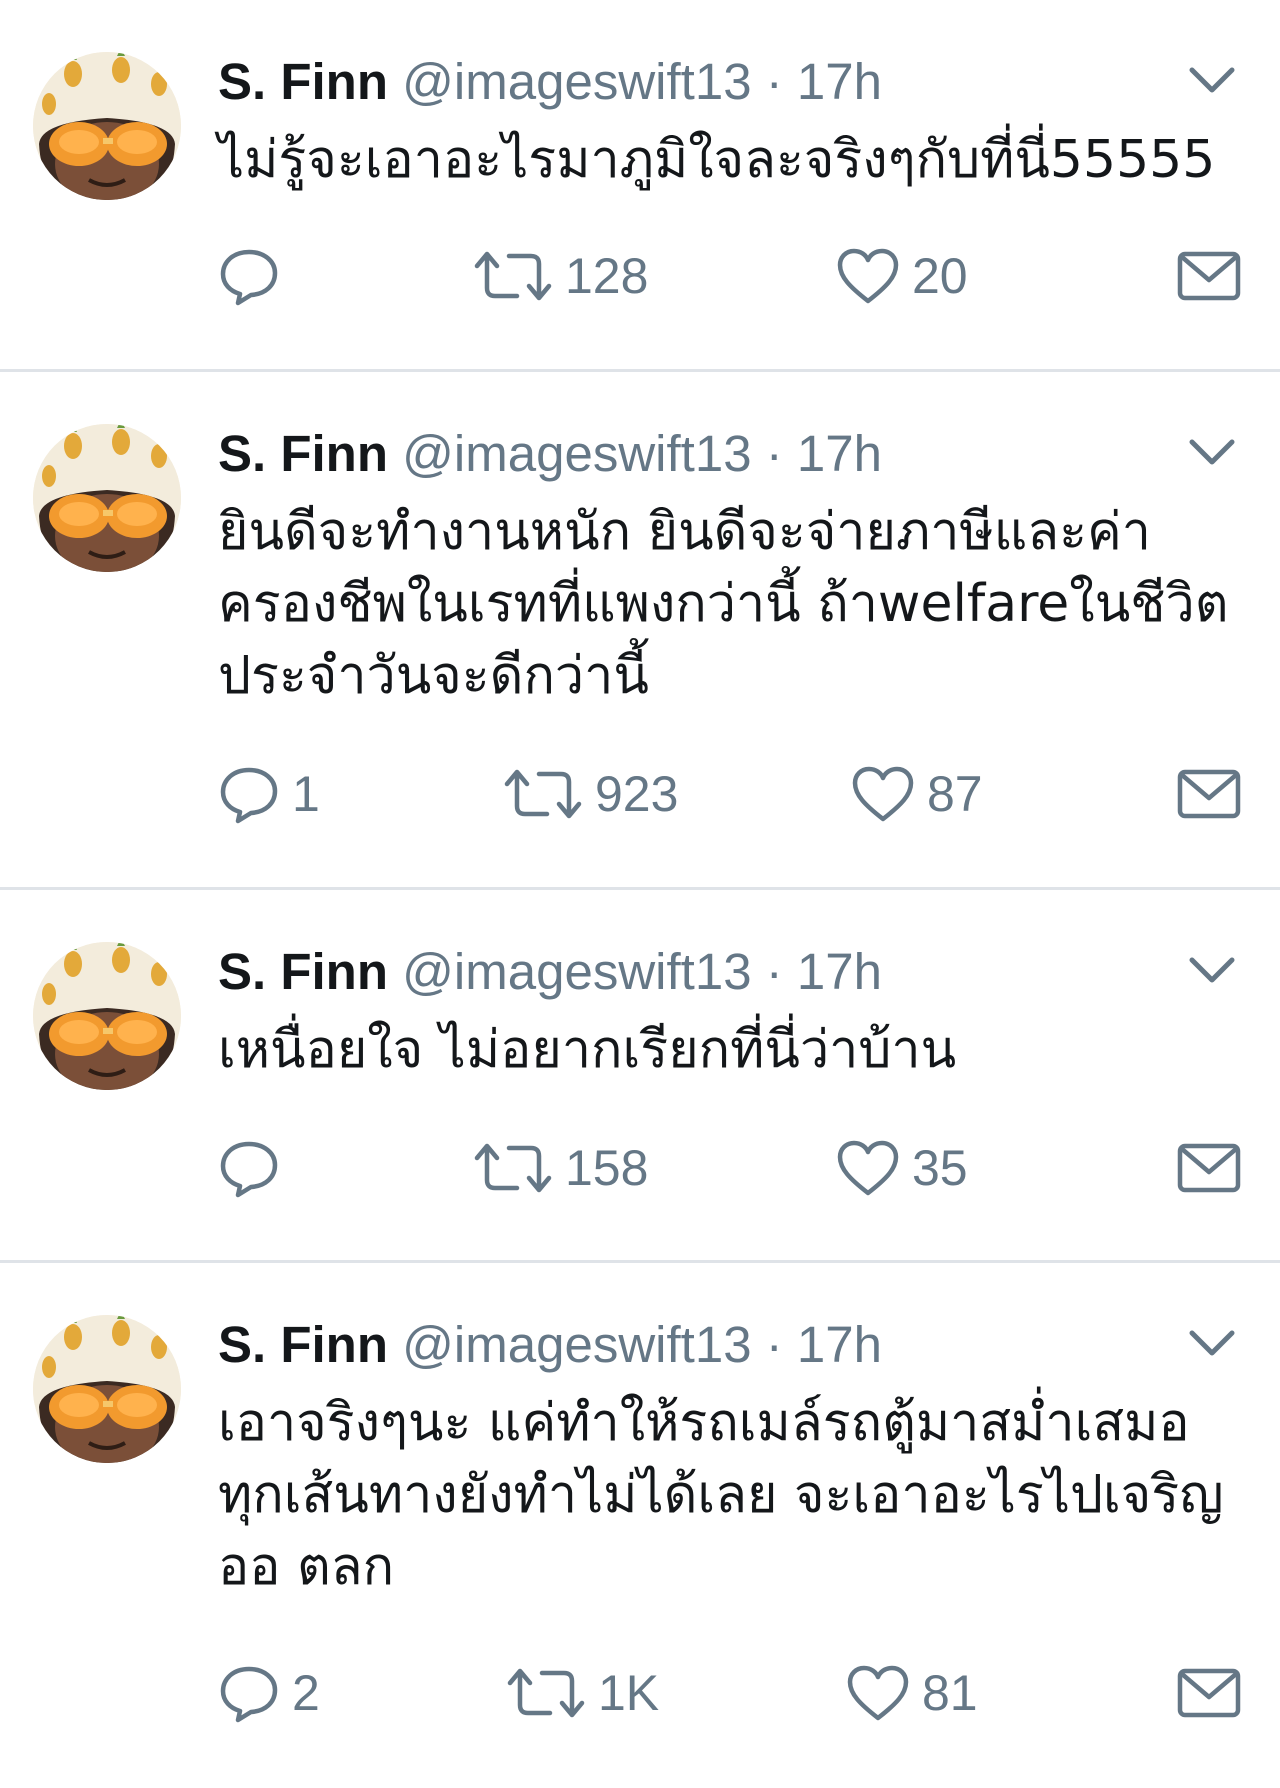  I want to click on reply-button: 2, so click(269, 1693).